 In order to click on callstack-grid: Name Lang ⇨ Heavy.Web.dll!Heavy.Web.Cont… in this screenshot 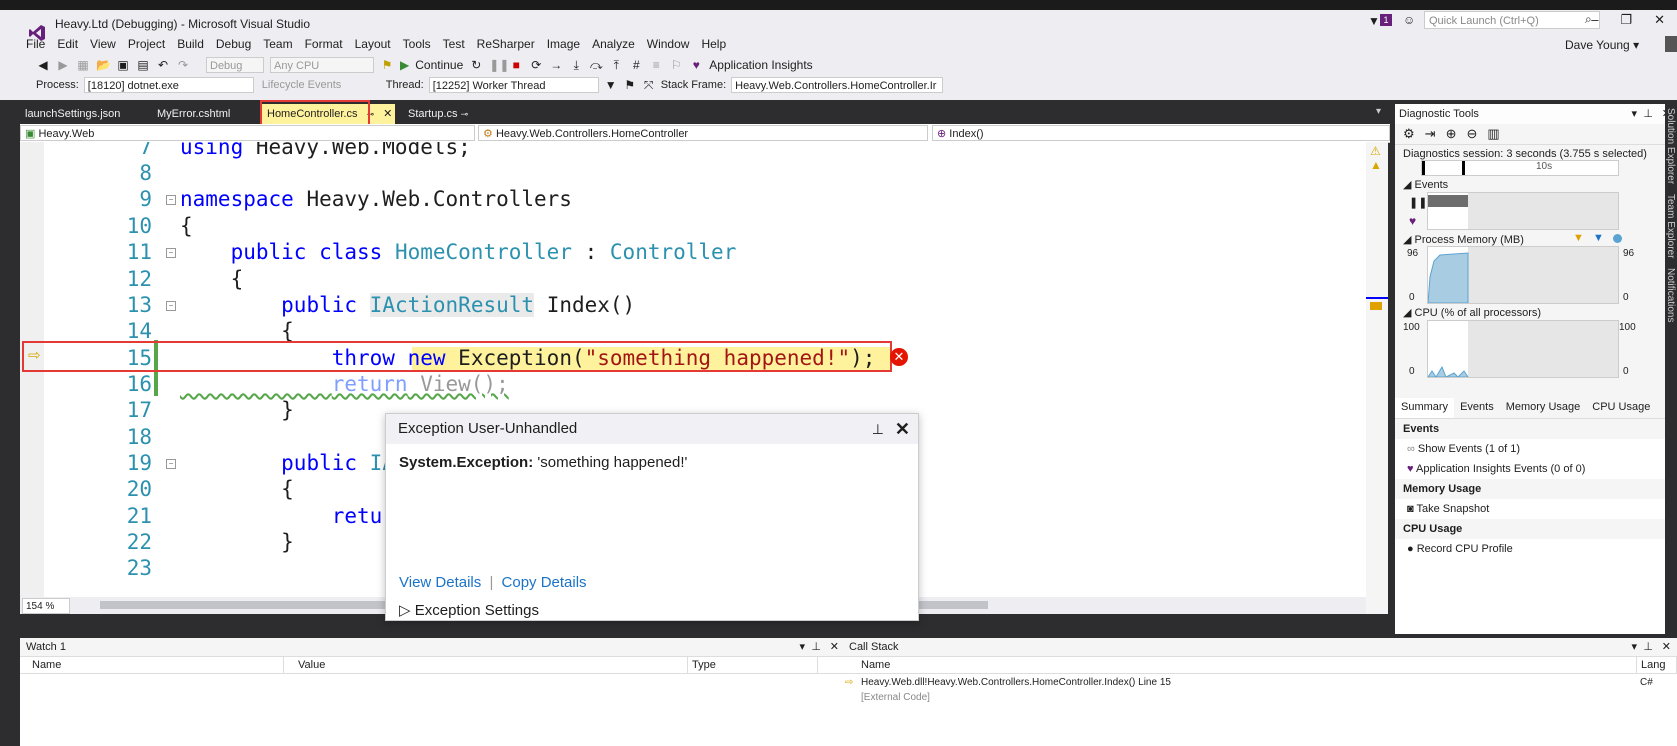, I will do `click(1260, 701)`.